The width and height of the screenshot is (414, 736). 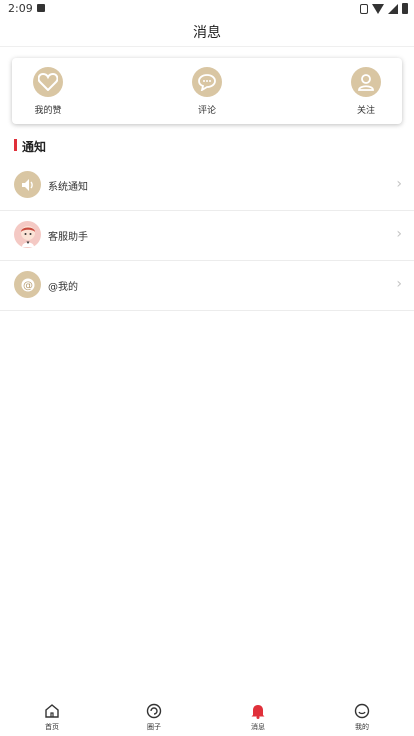 I want to click on status-bar: 2:09, so click(x=207, y=8).